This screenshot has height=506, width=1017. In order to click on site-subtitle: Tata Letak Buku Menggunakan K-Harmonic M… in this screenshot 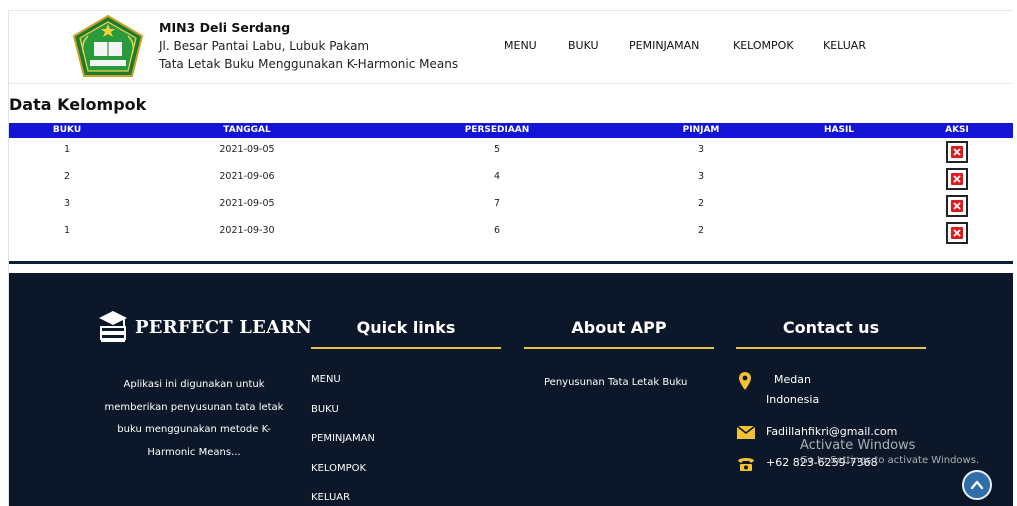, I will do `click(309, 64)`.